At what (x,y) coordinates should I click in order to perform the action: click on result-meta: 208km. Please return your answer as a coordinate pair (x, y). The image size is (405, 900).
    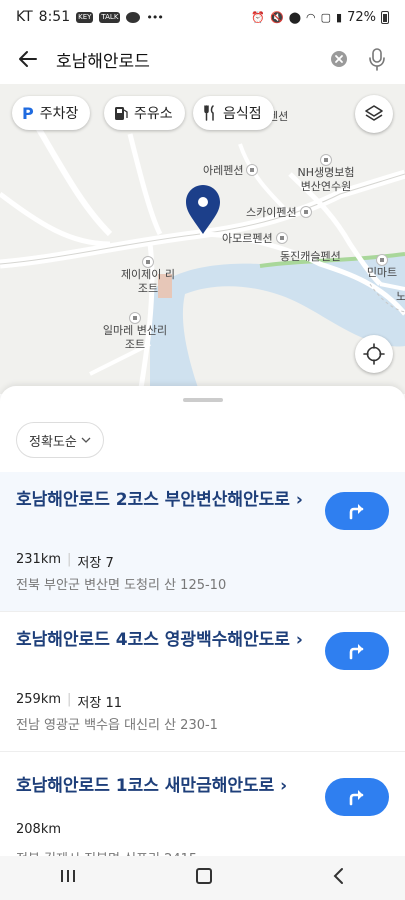
    Looking at the image, I should click on (38, 829).